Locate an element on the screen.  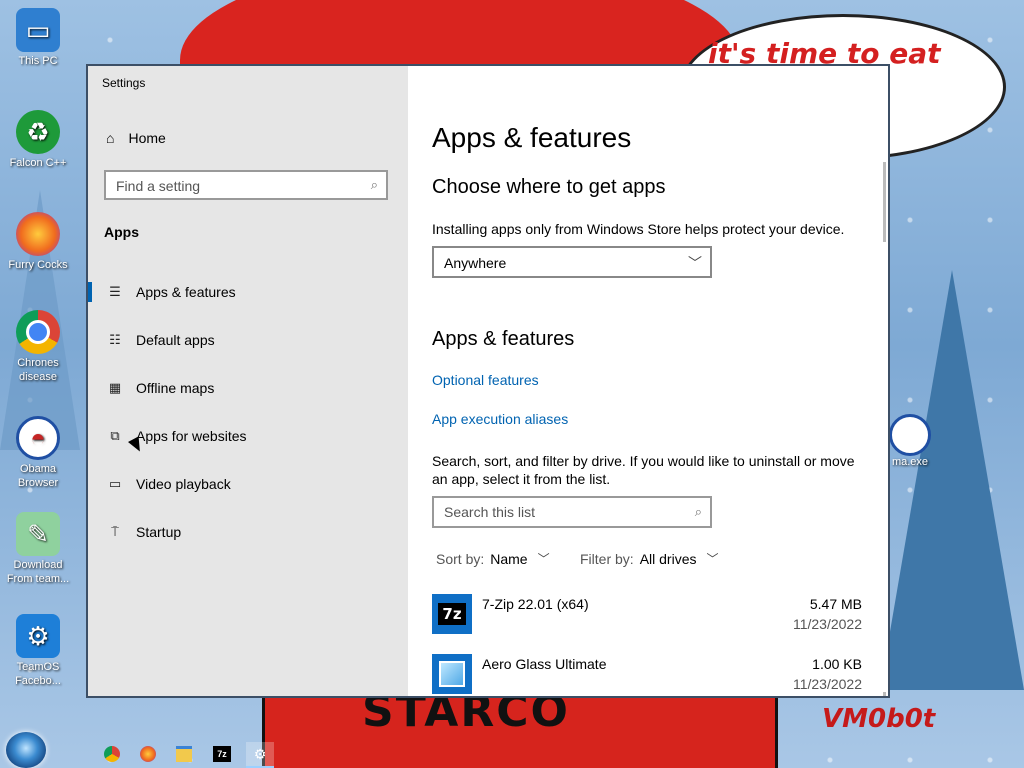
desktop-icon-chrome: Chrones disease is located at coordinates (38, 347).